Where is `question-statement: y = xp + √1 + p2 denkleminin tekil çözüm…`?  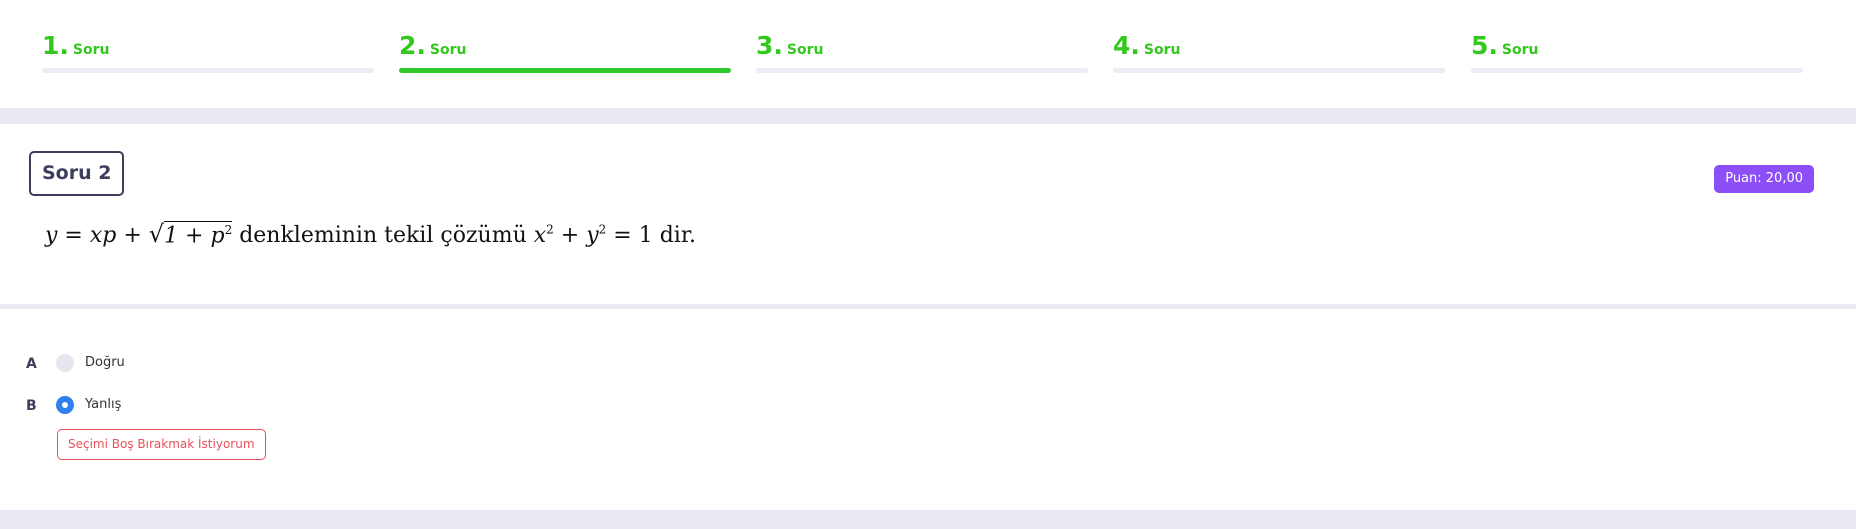
question-statement: y = xp + √1 + p2 denkleminin tekil çözüm… is located at coordinates (370, 234).